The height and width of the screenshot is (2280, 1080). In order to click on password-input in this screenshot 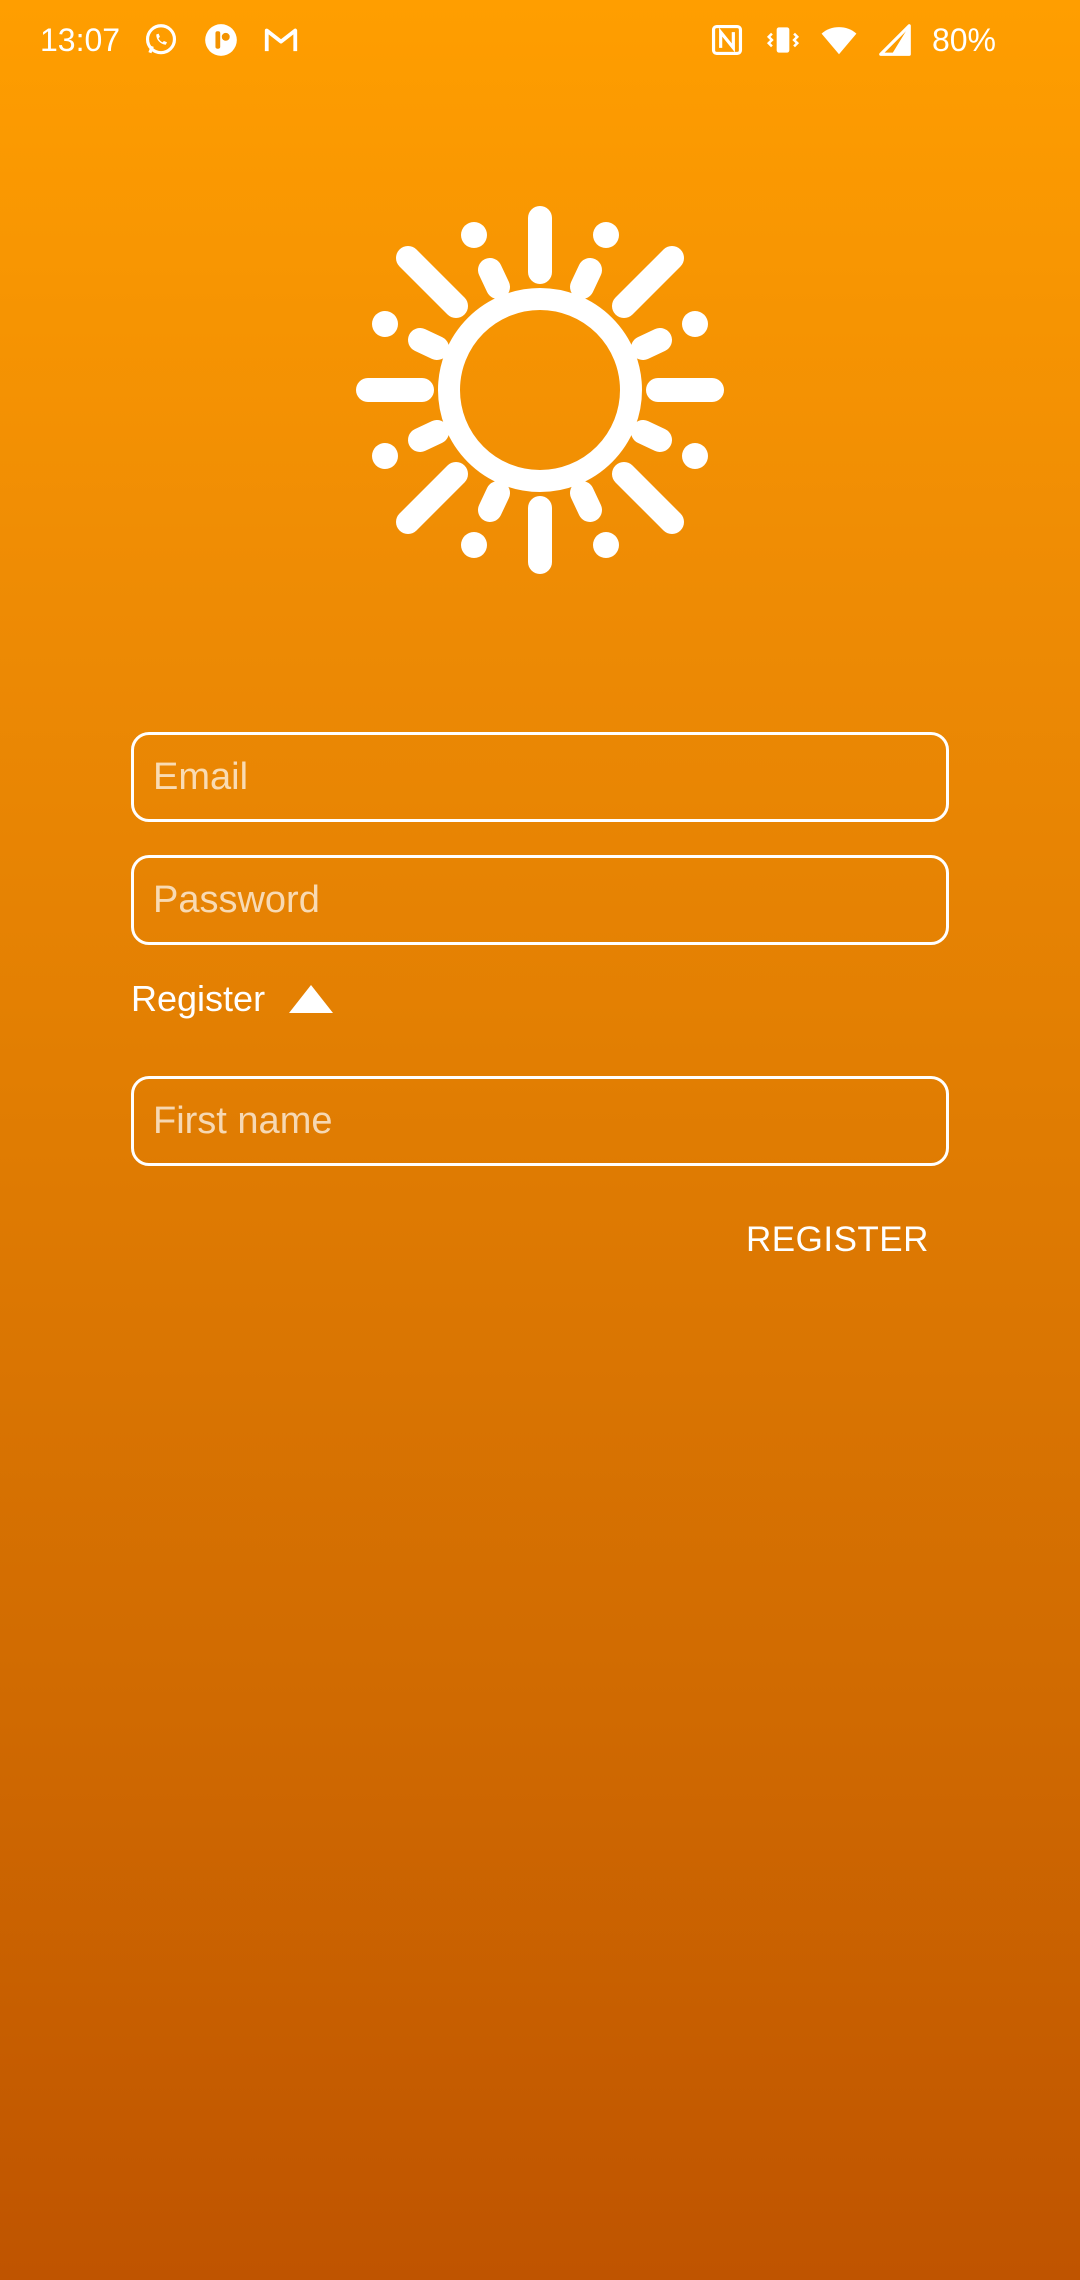, I will do `click(540, 900)`.